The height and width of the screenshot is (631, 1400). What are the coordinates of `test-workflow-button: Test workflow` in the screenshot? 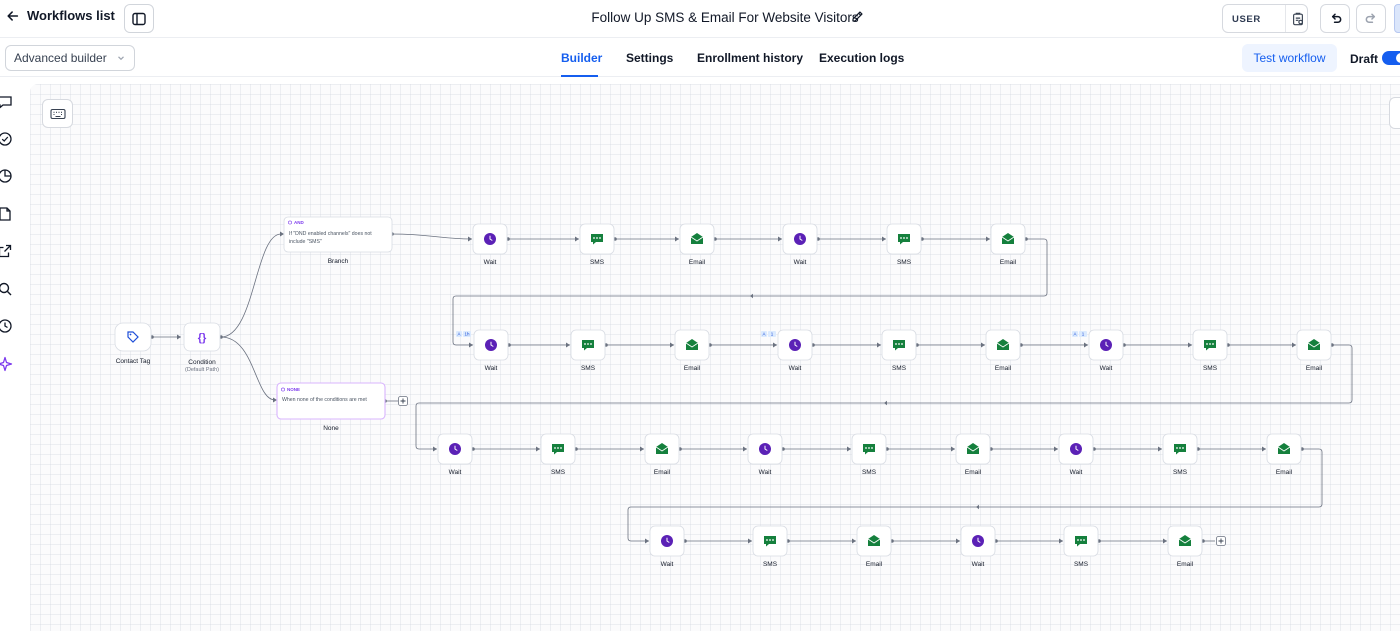 It's located at (1289, 58).